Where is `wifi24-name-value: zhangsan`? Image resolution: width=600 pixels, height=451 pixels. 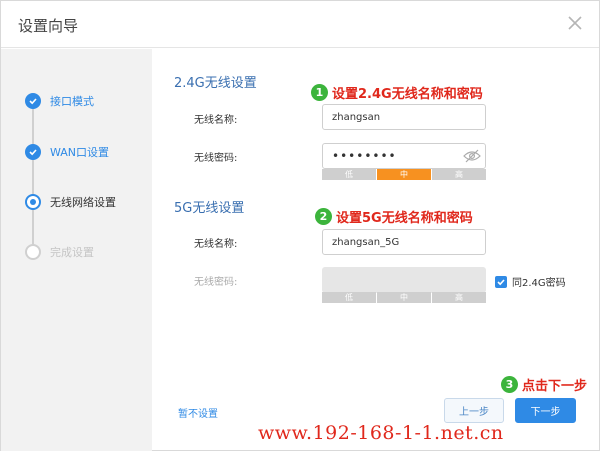
wifi24-name-value: zhangsan is located at coordinates (356, 117).